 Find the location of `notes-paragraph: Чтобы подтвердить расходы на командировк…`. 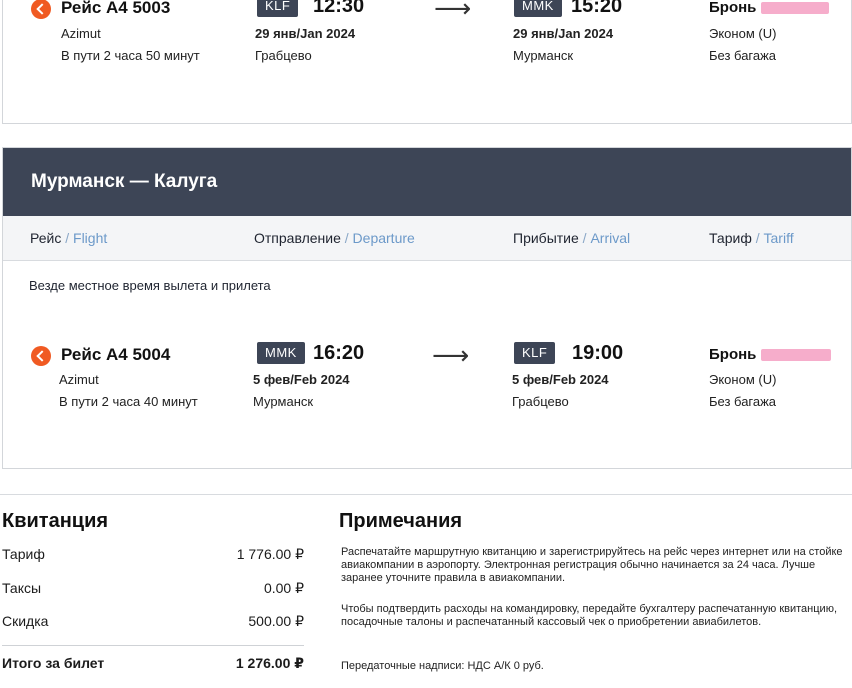

notes-paragraph: Чтобы подтвердить расходы на командировк… is located at coordinates (589, 615).